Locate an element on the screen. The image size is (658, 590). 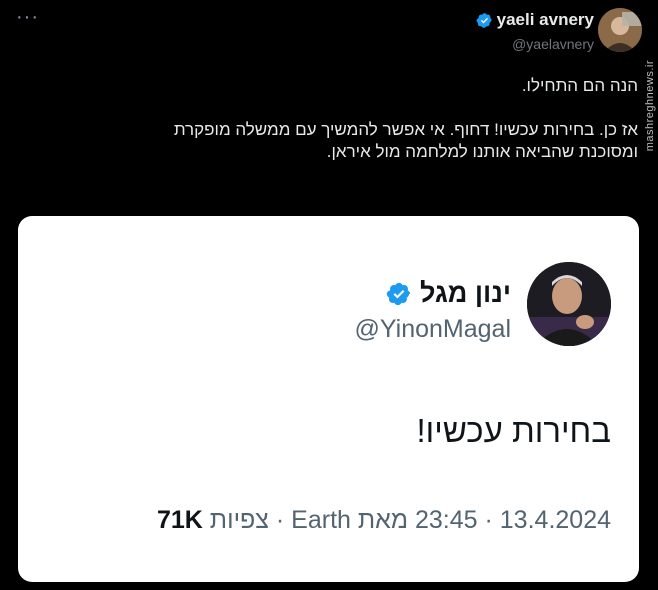
quoted-author-handle: @YinonMagal is located at coordinates (433, 329).